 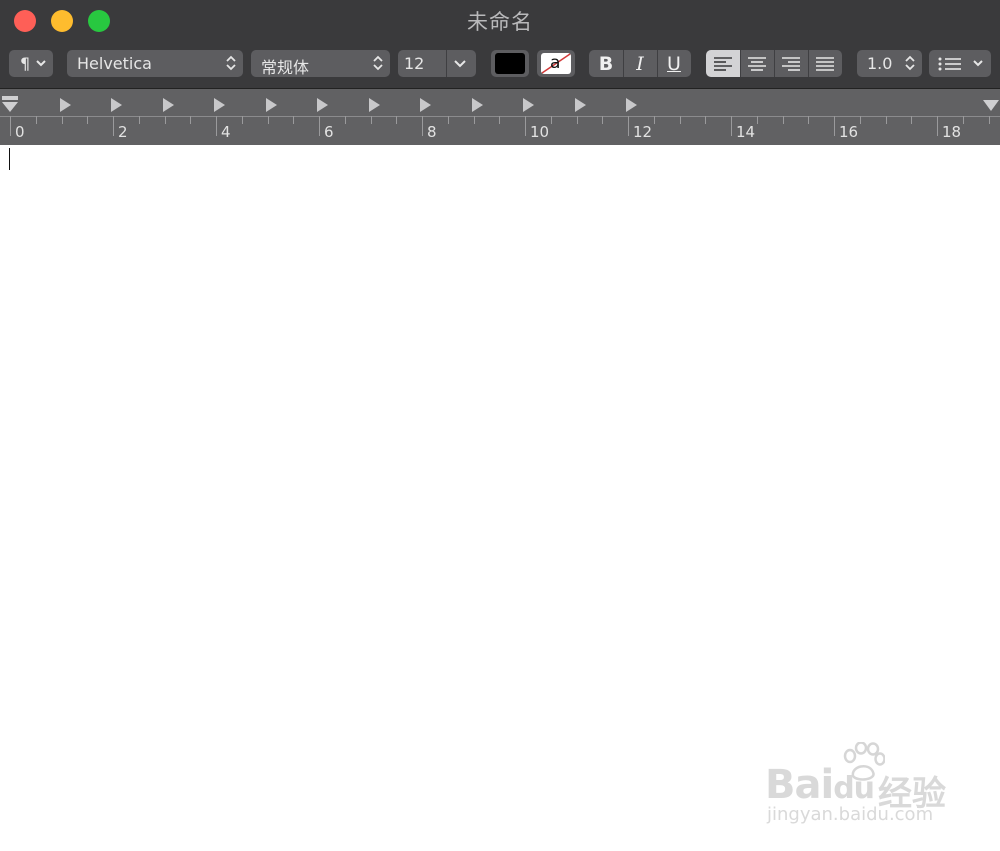 I want to click on alignment-segmented, so click(x=774, y=63).